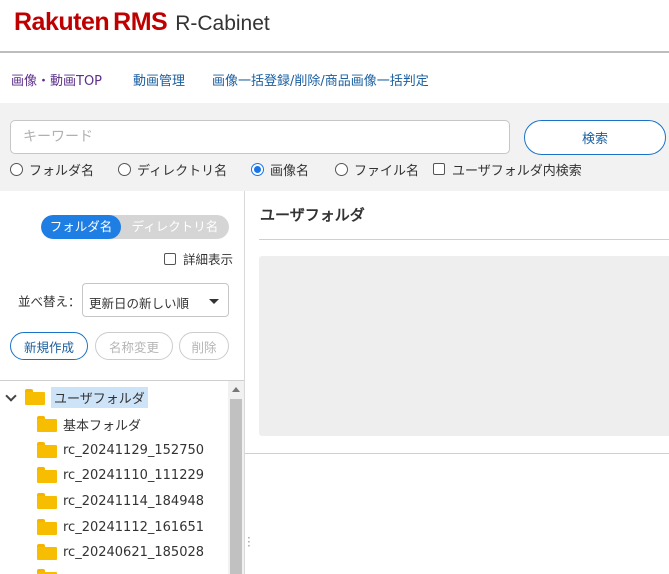 The height and width of the screenshot is (574, 669). I want to click on tree-item: rc_20240621_185028, so click(120, 552).